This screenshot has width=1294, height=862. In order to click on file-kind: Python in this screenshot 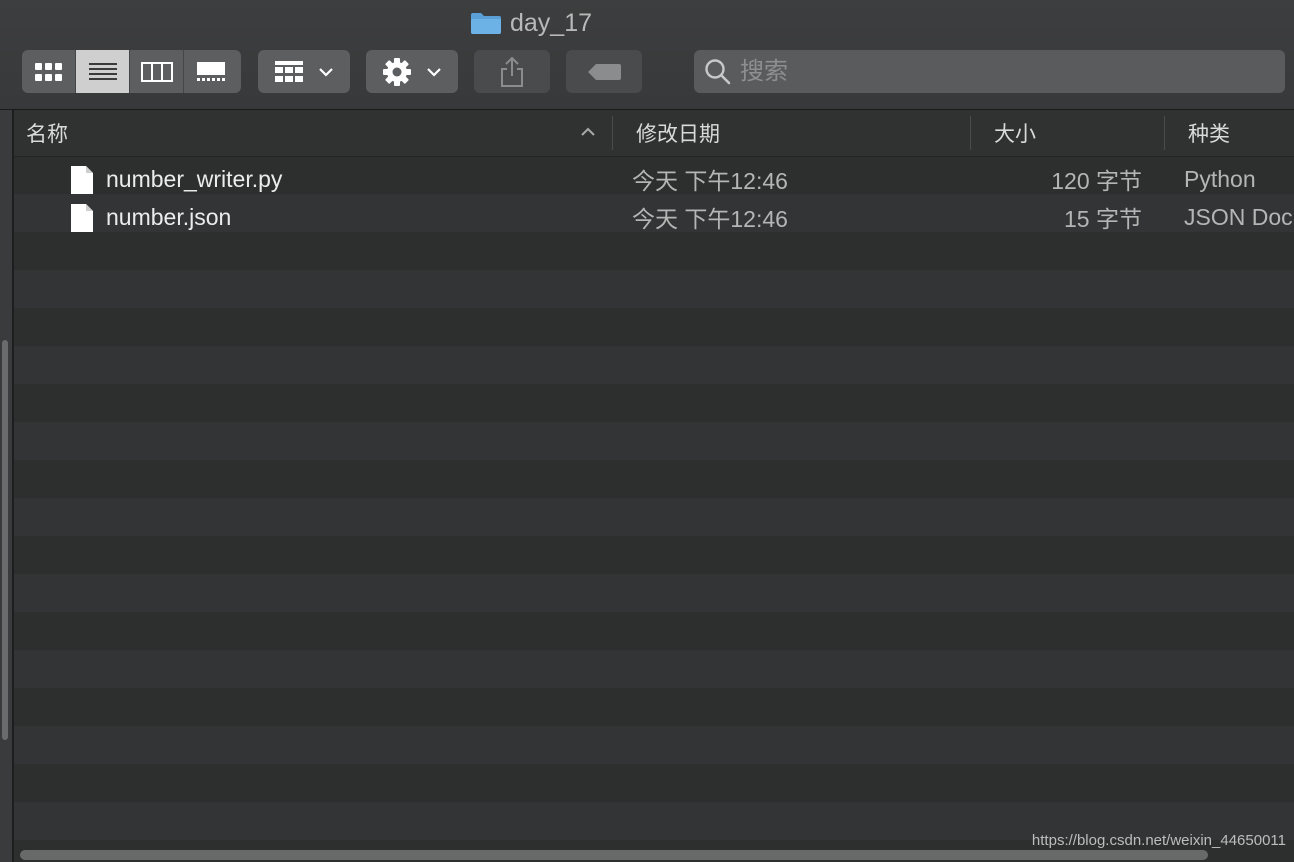, I will do `click(1220, 178)`.